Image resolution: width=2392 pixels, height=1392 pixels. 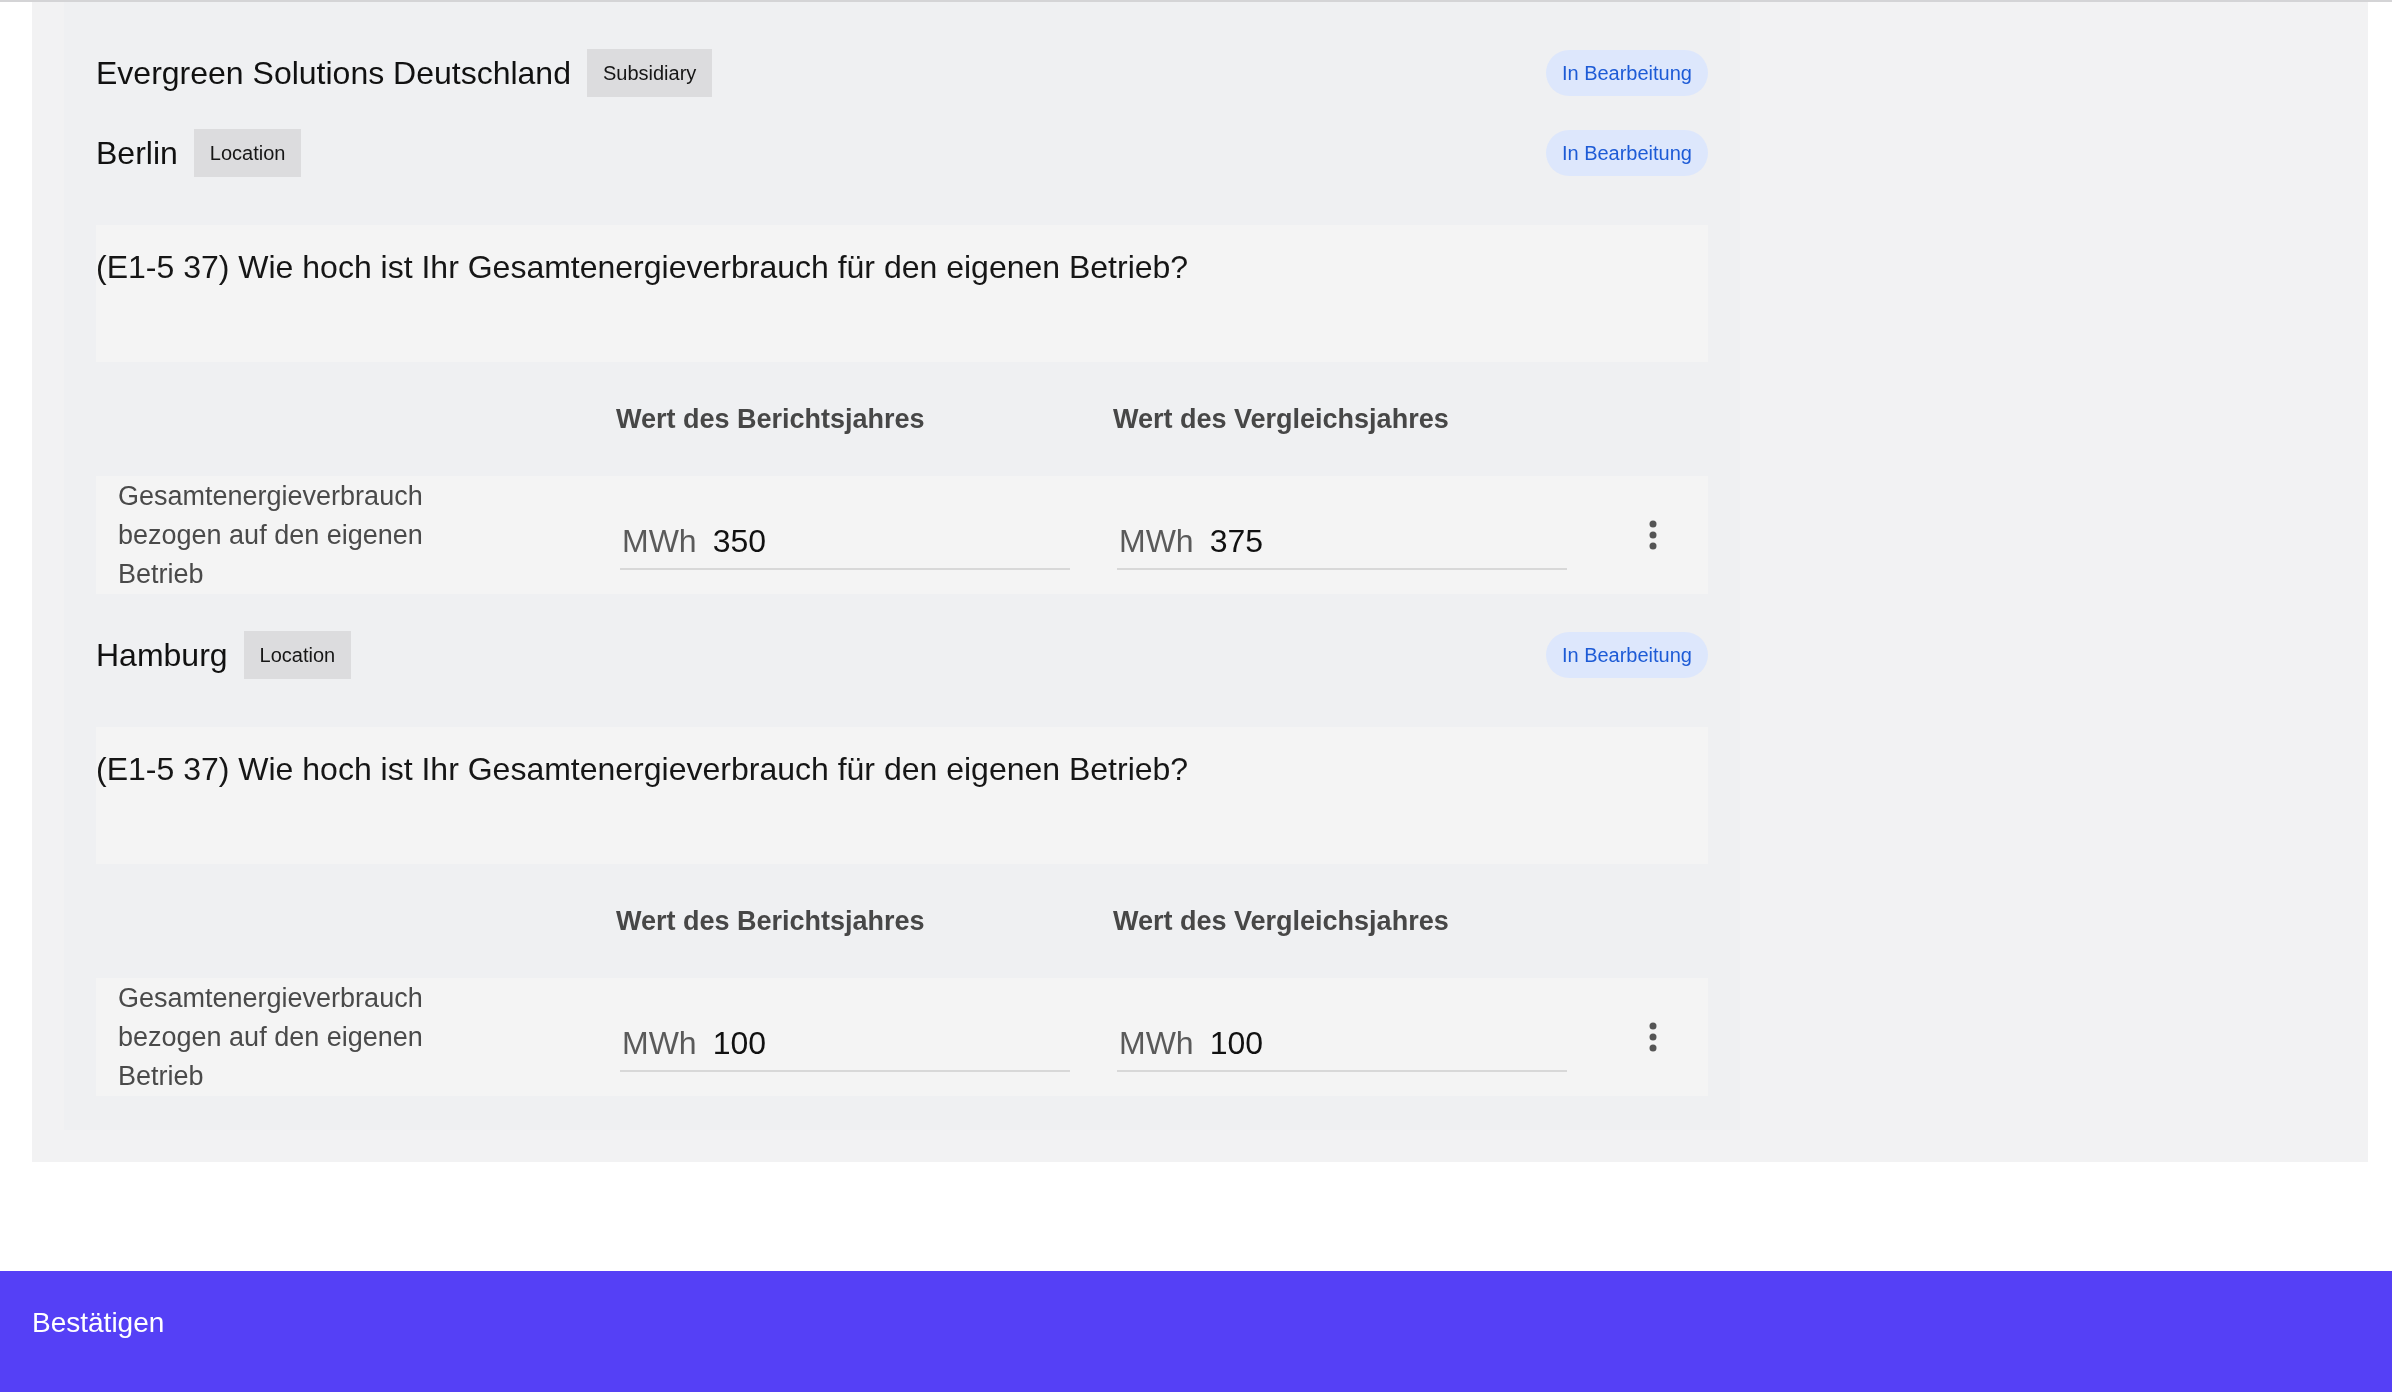 I want to click on input-field: 375, so click(x=1388, y=541).